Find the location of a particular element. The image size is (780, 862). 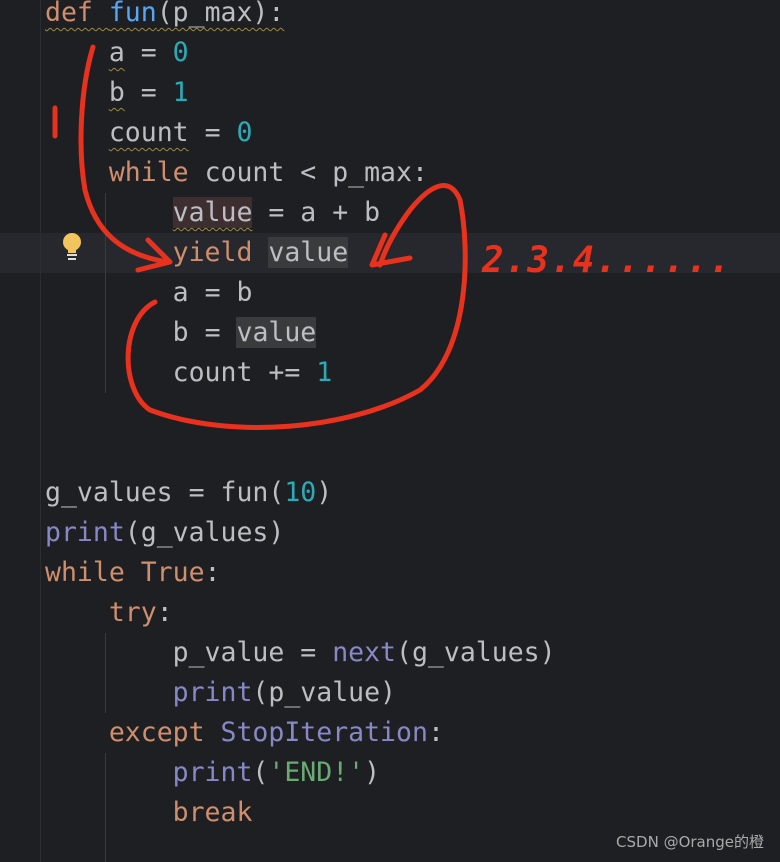

watermark: CSDN @Orange的橙 is located at coordinates (690, 842).